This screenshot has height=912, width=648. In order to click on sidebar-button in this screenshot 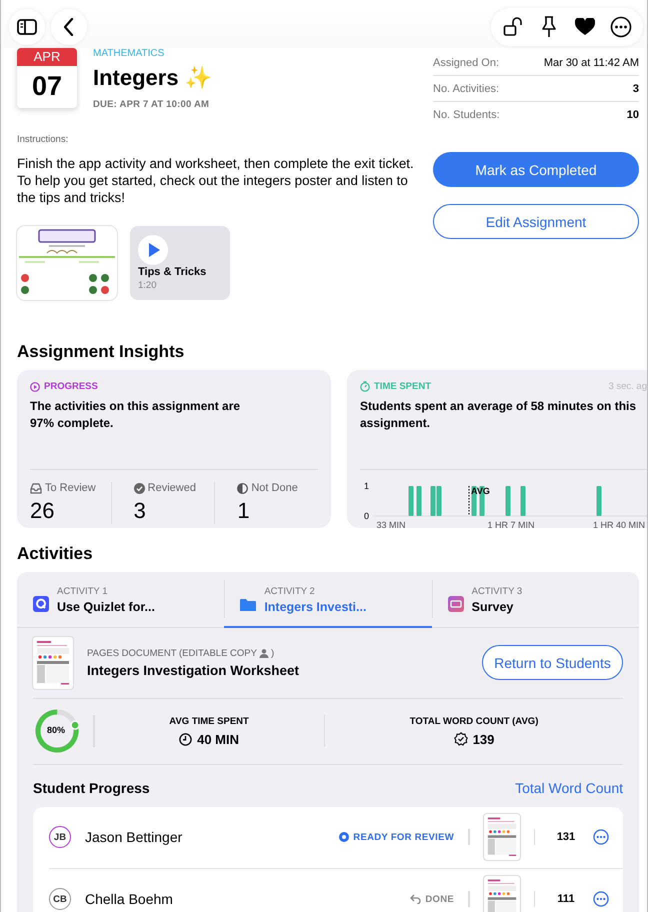, I will do `click(27, 27)`.